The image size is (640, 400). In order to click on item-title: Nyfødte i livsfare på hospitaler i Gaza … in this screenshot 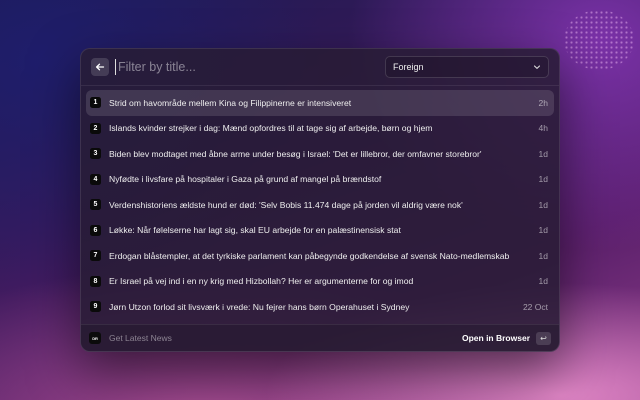, I will do `click(245, 179)`.